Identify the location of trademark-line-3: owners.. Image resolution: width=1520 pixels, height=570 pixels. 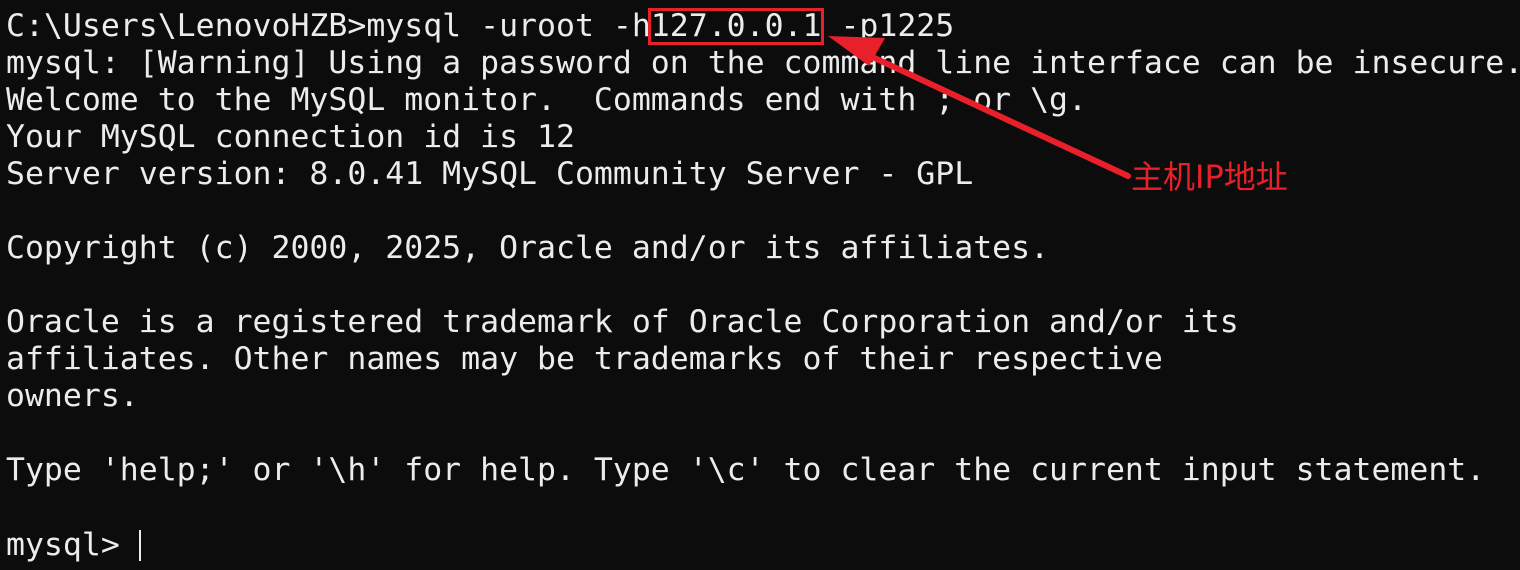
(72, 396).